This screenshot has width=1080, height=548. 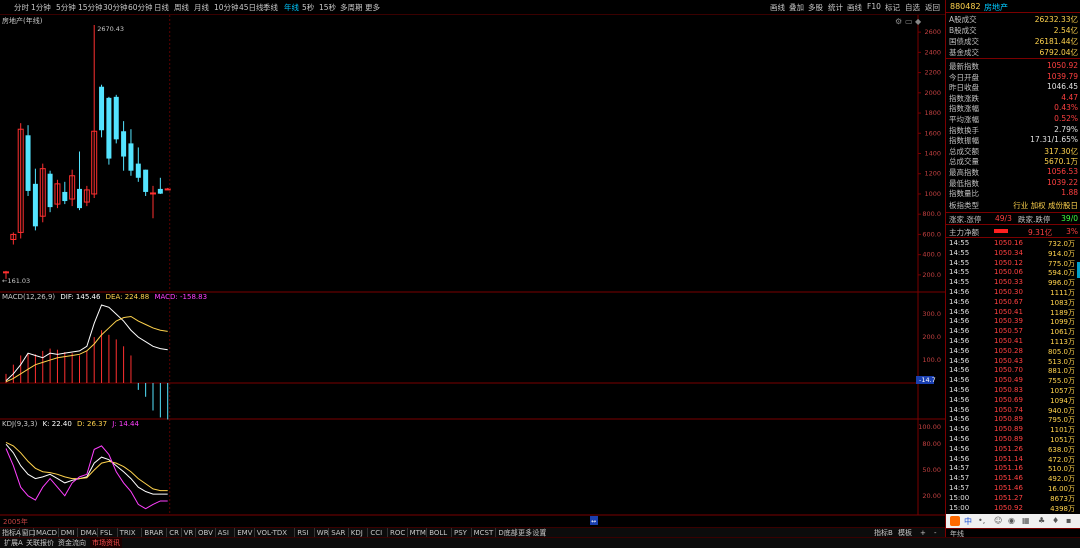 What do you see at coordinates (372, 7) in the screenshot?
I see `period-tab: 更多` at bounding box center [372, 7].